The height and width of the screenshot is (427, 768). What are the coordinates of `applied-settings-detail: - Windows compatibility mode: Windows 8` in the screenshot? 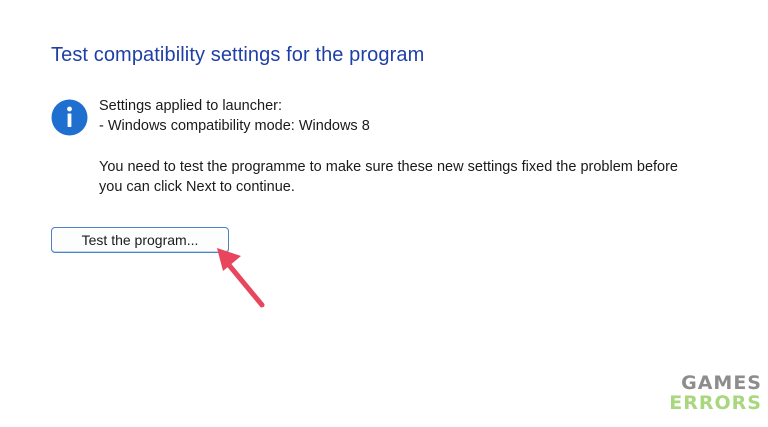 It's located at (234, 126).